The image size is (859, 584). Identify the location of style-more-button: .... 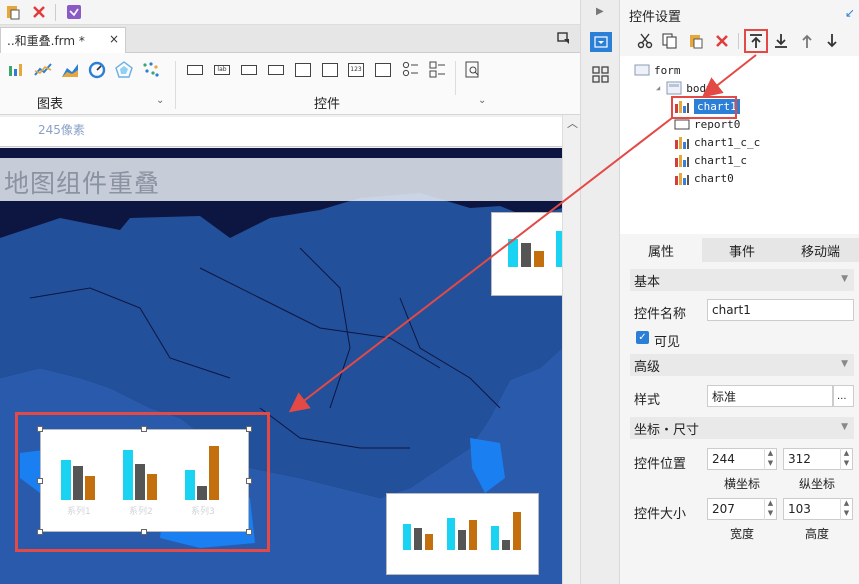
(843, 396).